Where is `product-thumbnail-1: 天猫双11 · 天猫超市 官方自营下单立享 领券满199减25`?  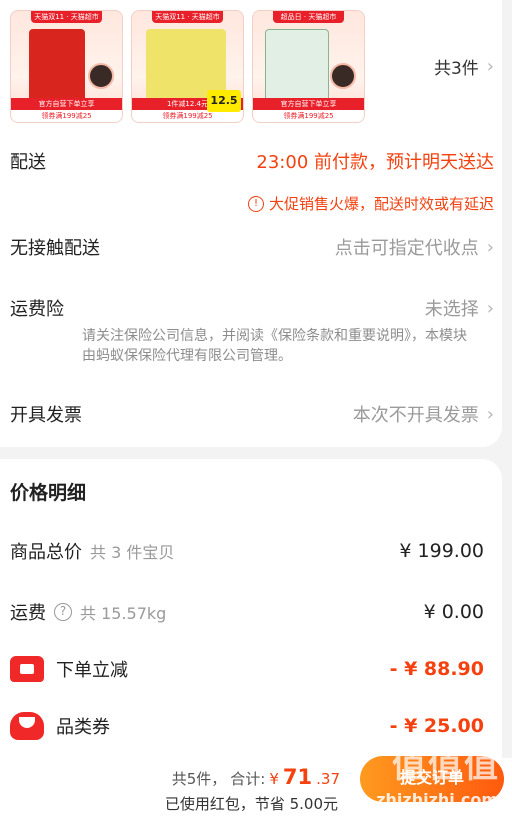 product-thumbnail-1: 天猫双11 · 天猫超市 官方自营下单立享 领券满199减25 is located at coordinates (66, 66).